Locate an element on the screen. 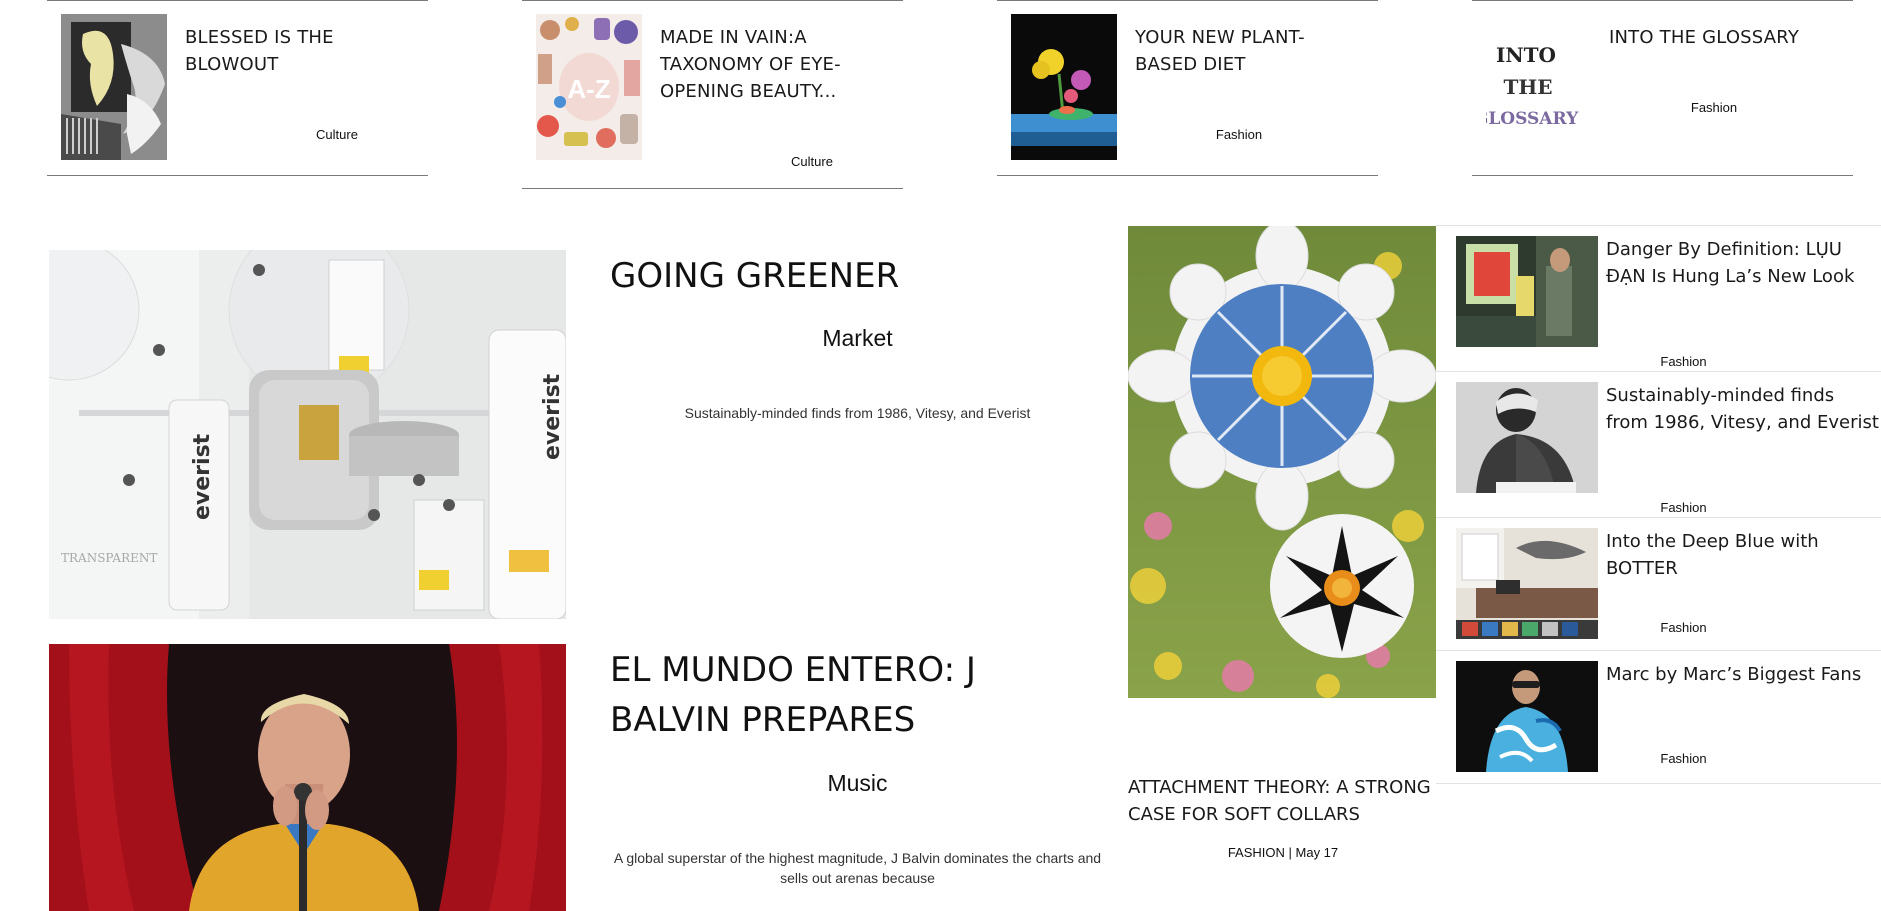 The width and height of the screenshot is (1881, 911). article-date: May 17 is located at coordinates (1317, 852).